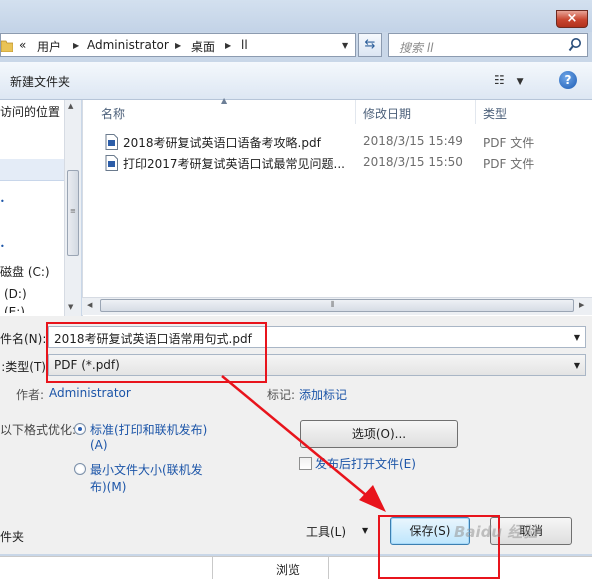  What do you see at coordinates (303, 443) in the screenshot?
I see `annotation-arrow` at bounding box center [303, 443].